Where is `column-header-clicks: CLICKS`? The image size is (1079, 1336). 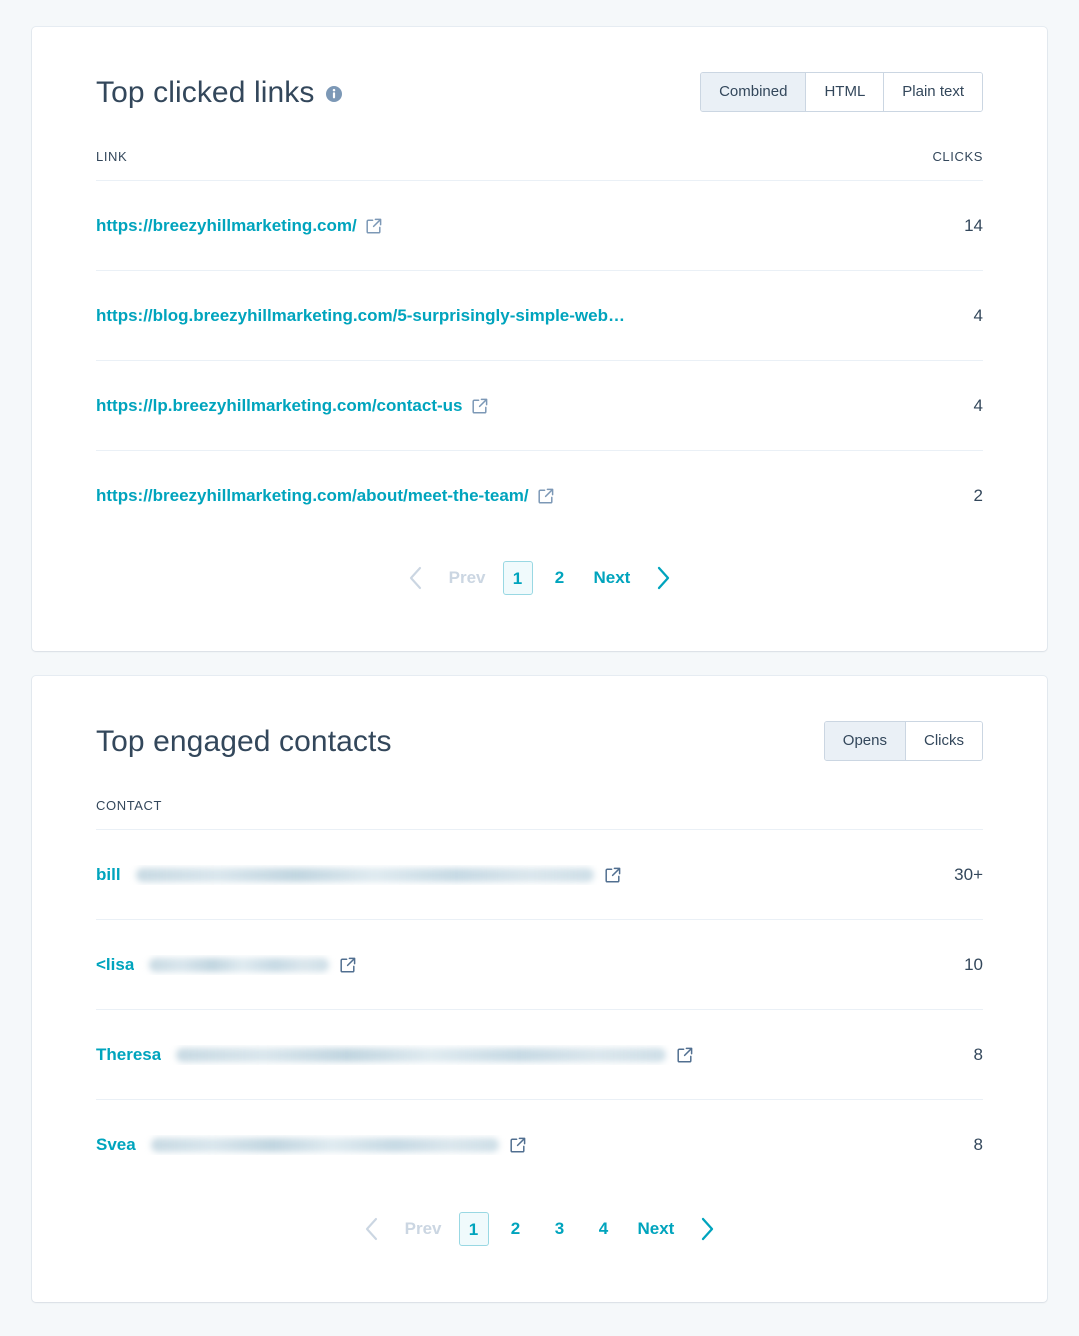 column-header-clicks: CLICKS is located at coordinates (957, 156).